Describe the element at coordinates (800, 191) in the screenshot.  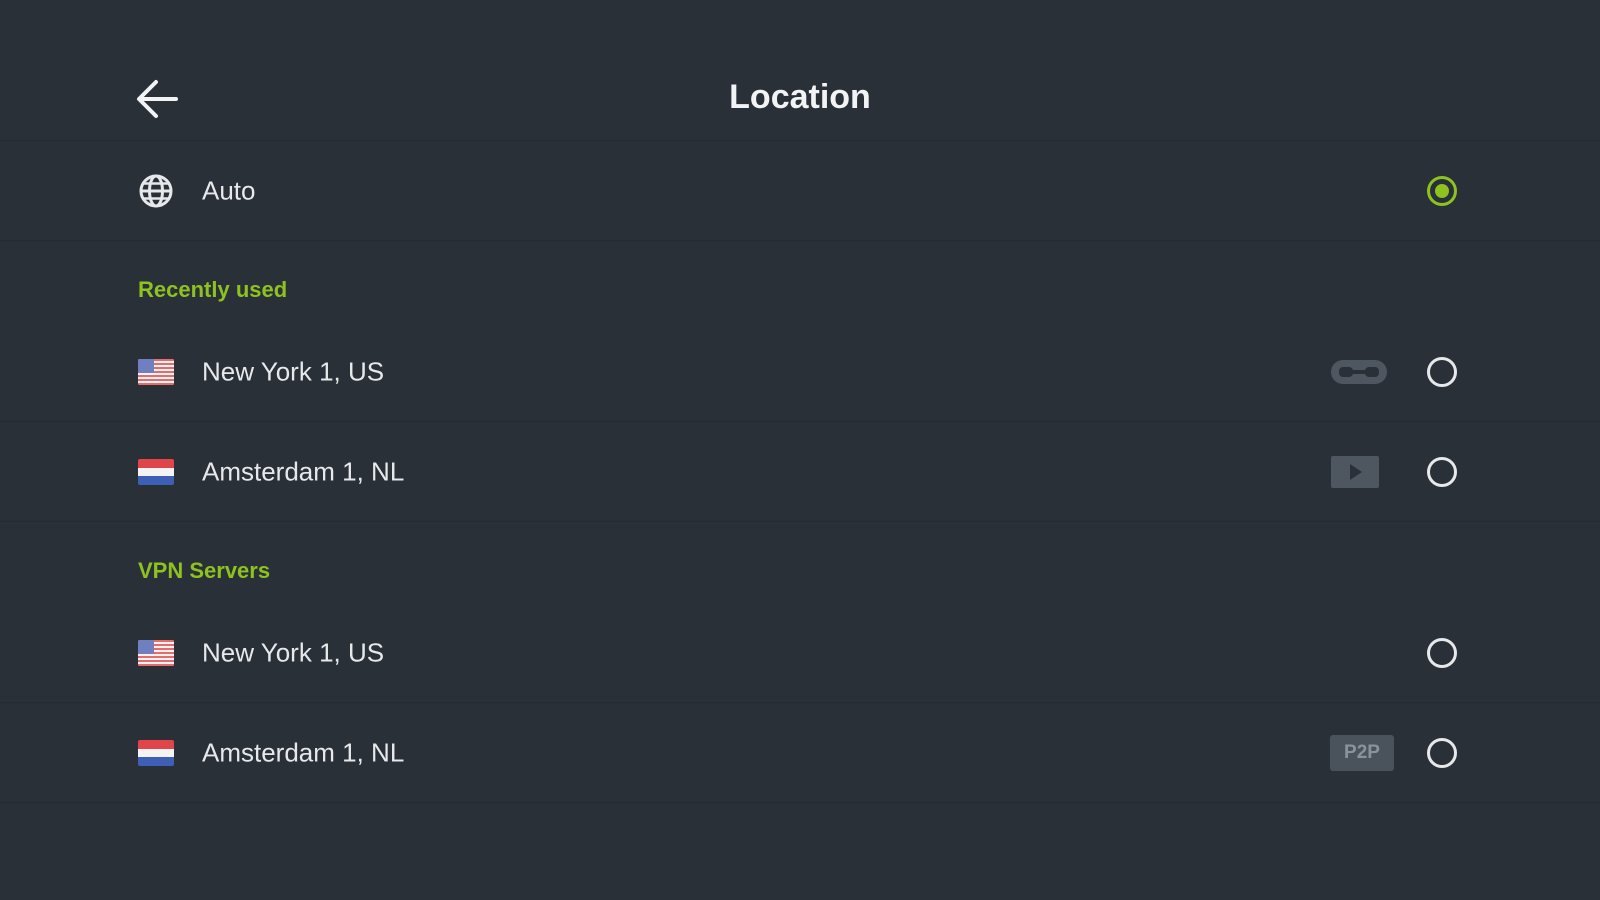
I see `auto-option: Auto` at that location.